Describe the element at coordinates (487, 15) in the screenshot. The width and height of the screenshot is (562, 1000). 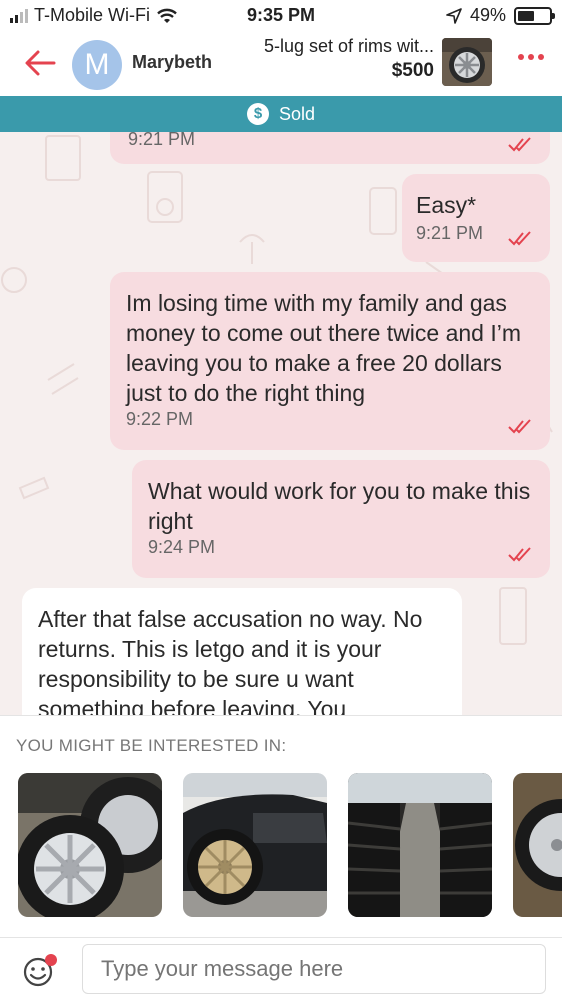
I see `battery-percent: 49%` at that location.